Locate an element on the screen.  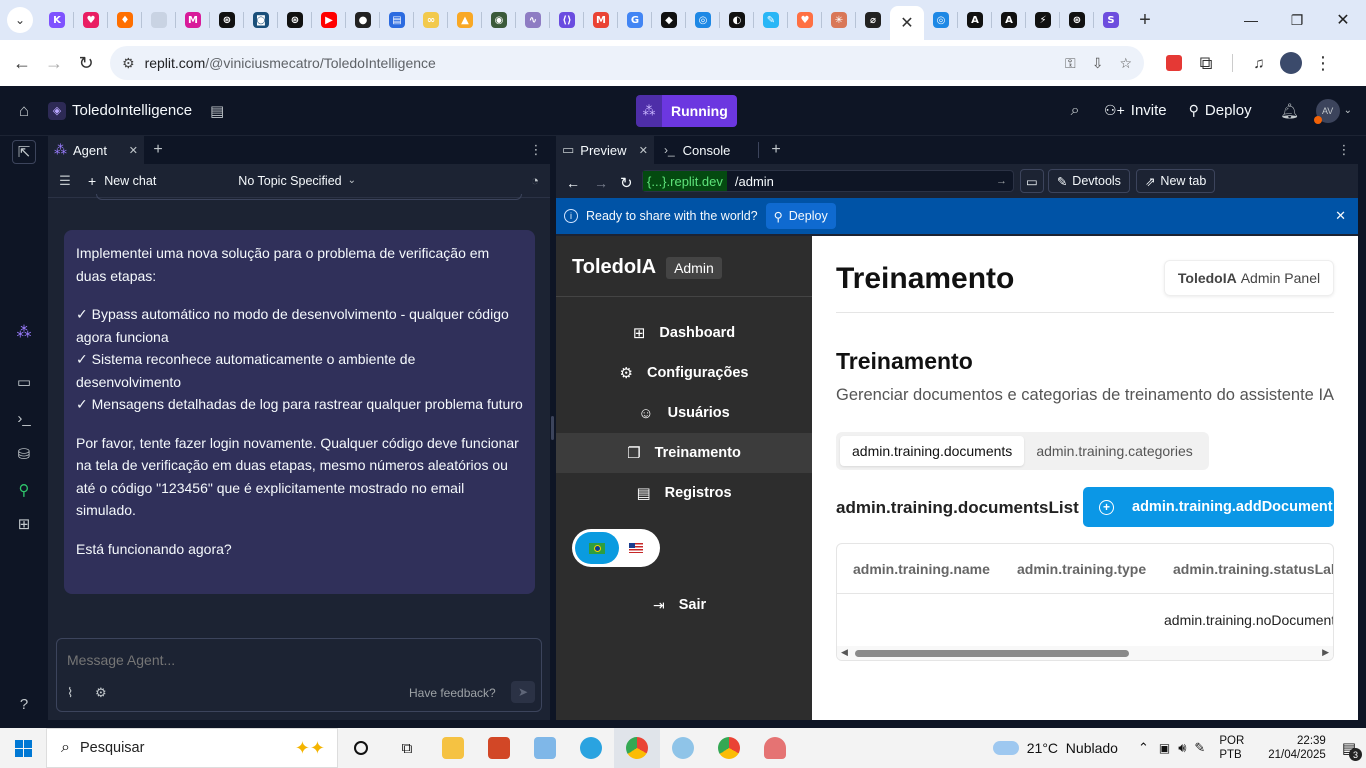
new-tab-button: + is located at coordinates (1145, 20).